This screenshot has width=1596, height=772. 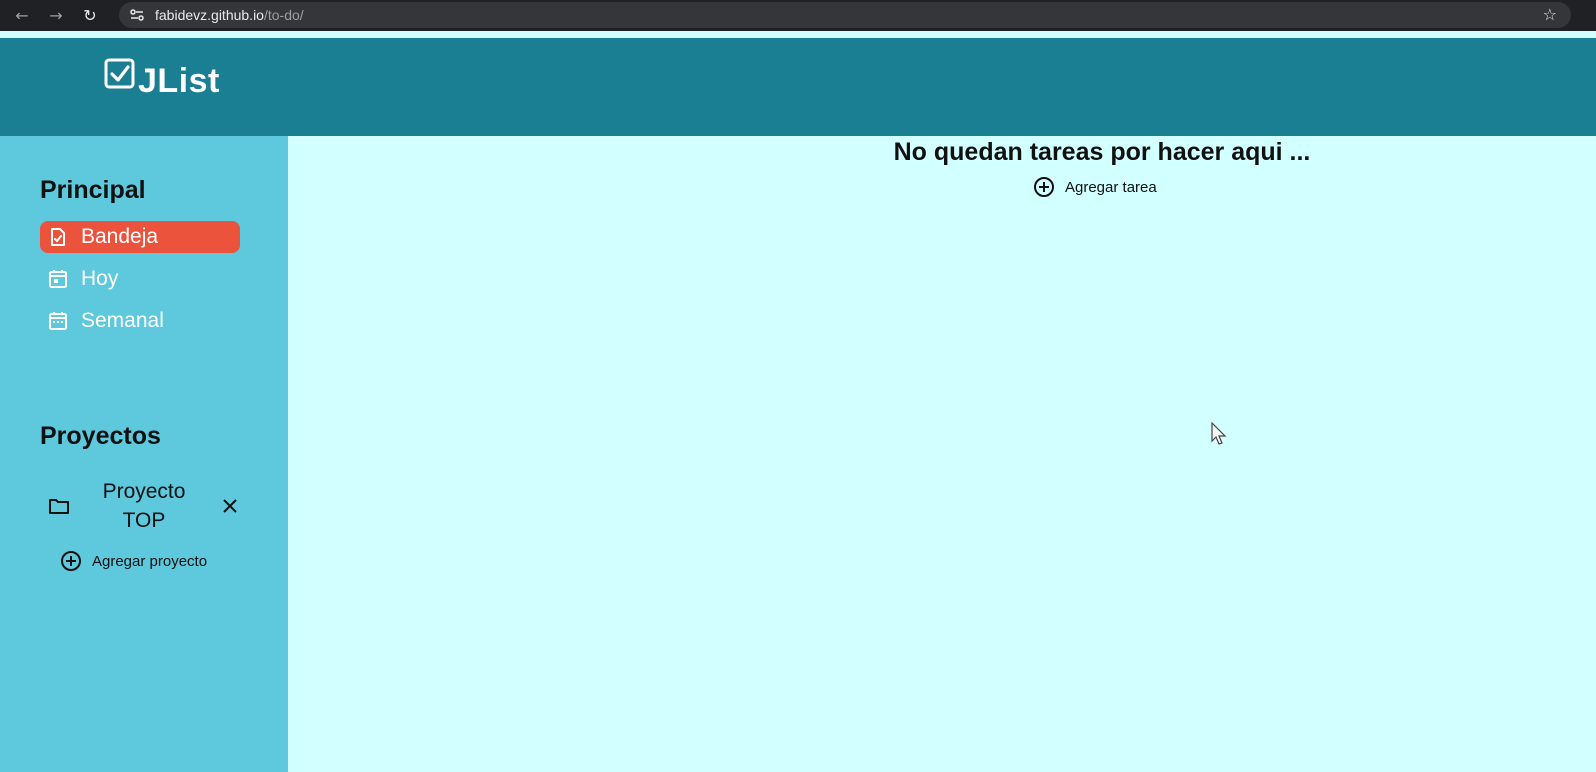 I want to click on app-title: JList, so click(x=179, y=81).